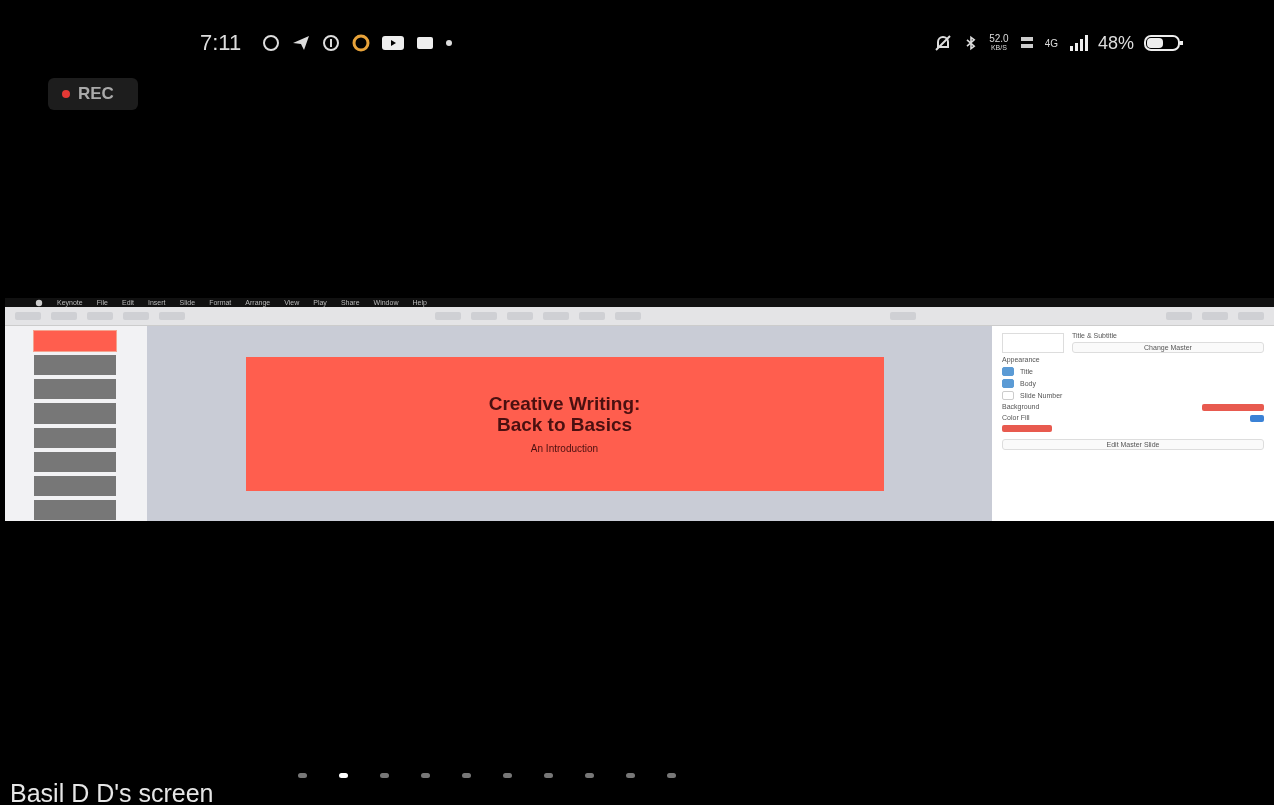 The width and height of the screenshot is (1274, 805). What do you see at coordinates (1051, 43) in the screenshot?
I see `network-type: 4G` at bounding box center [1051, 43].